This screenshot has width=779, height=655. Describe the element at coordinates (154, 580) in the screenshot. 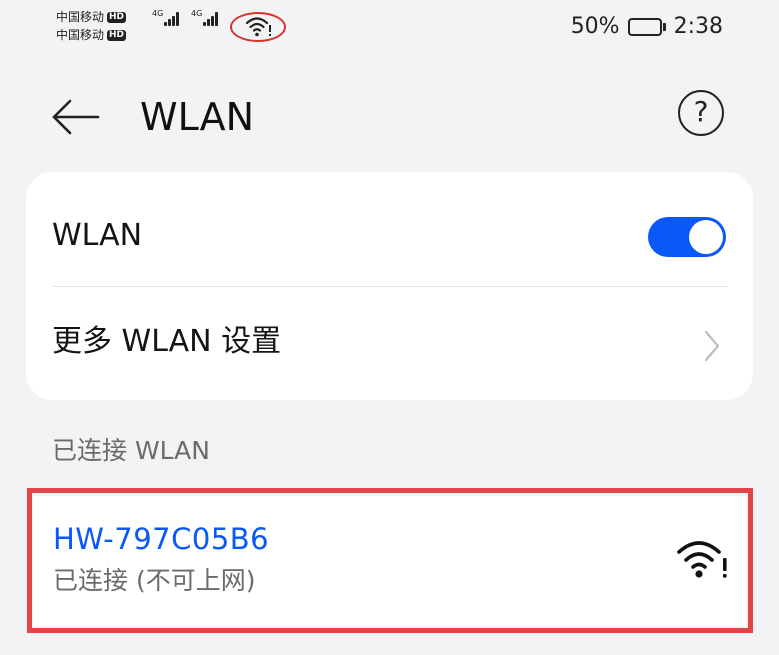

I see `network-status: 已连接 (不可上网)` at that location.